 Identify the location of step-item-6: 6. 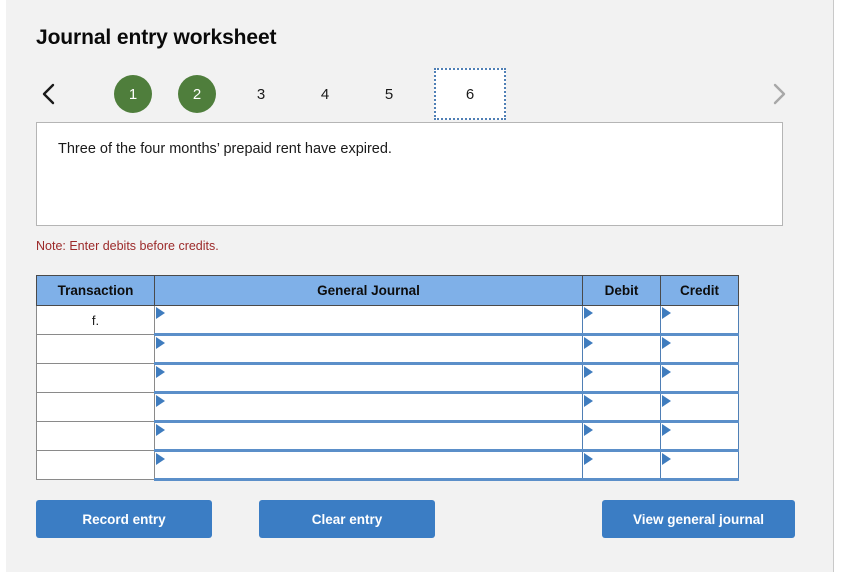
(470, 94).